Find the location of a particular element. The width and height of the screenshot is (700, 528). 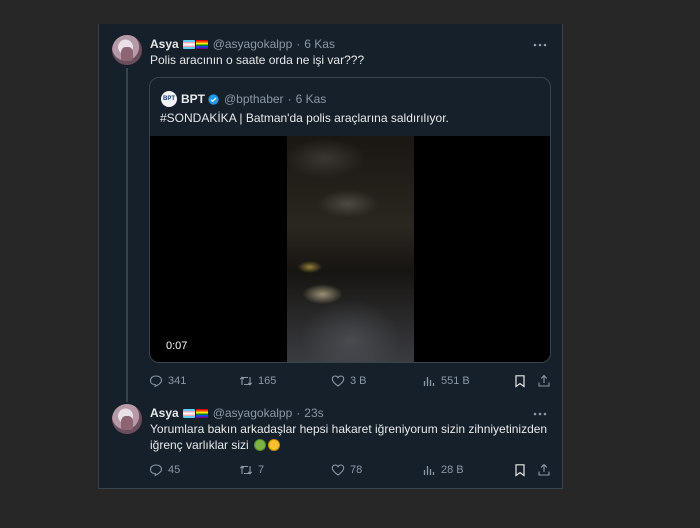

nauseated-face-icon is located at coordinates (260, 445).